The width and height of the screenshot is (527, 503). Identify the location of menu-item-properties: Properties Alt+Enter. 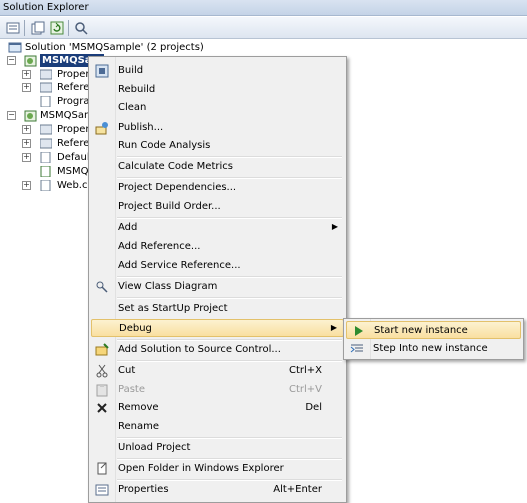
(217, 490).